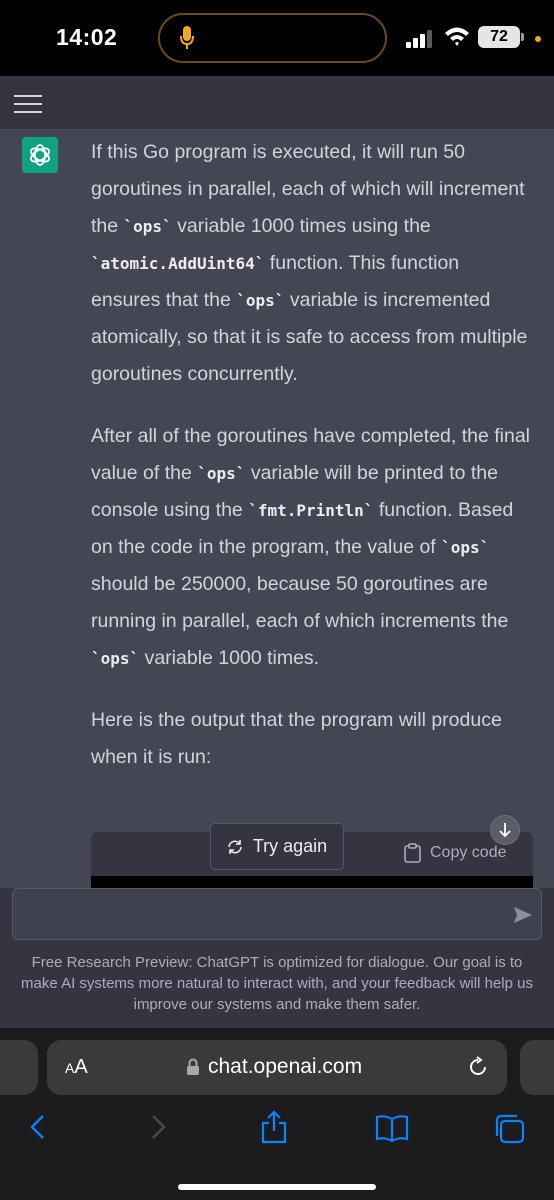 The width and height of the screenshot is (554, 1200). What do you see at coordinates (419, 39) in the screenshot?
I see `signal-icon` at bounding box center [419, 39].